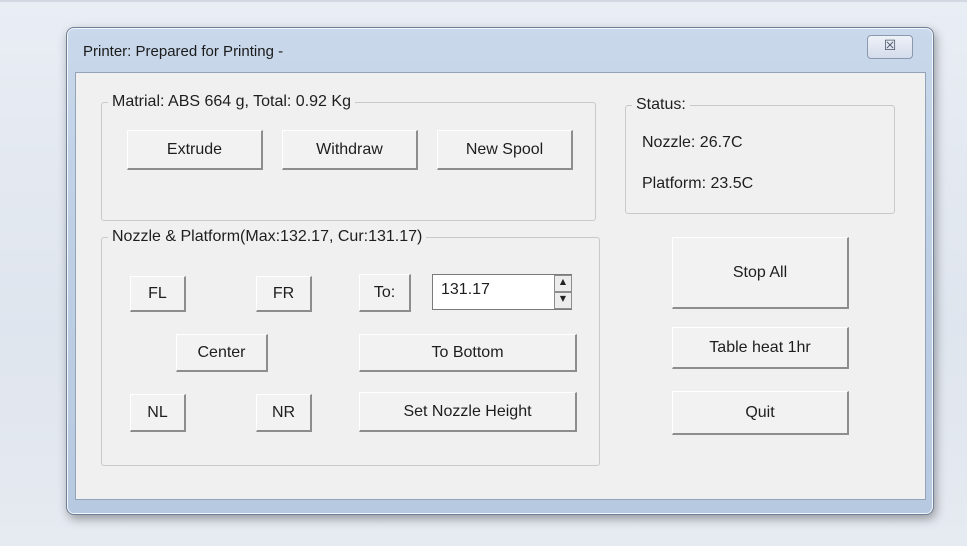 Image resolution: width=967 pixels, height=546 pixels. I want to click on set-nozzle-height-button: Set Nozzle Height, so click(468, 412).